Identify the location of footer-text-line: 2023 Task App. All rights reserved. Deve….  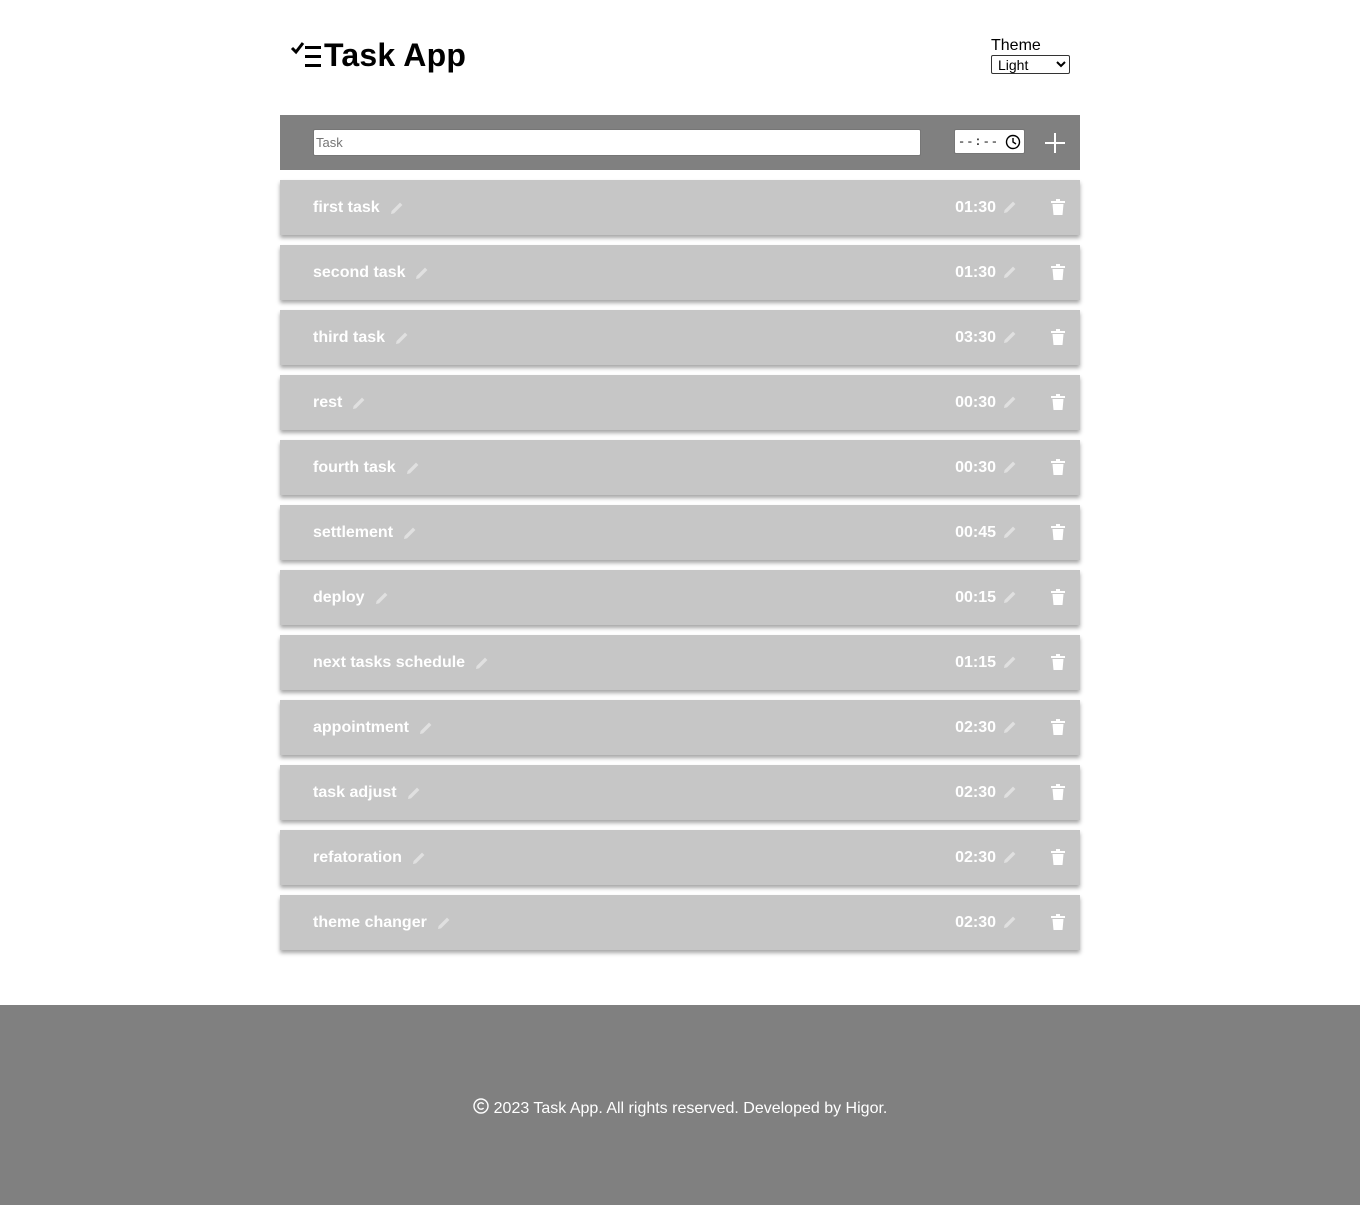
(680, 1108).